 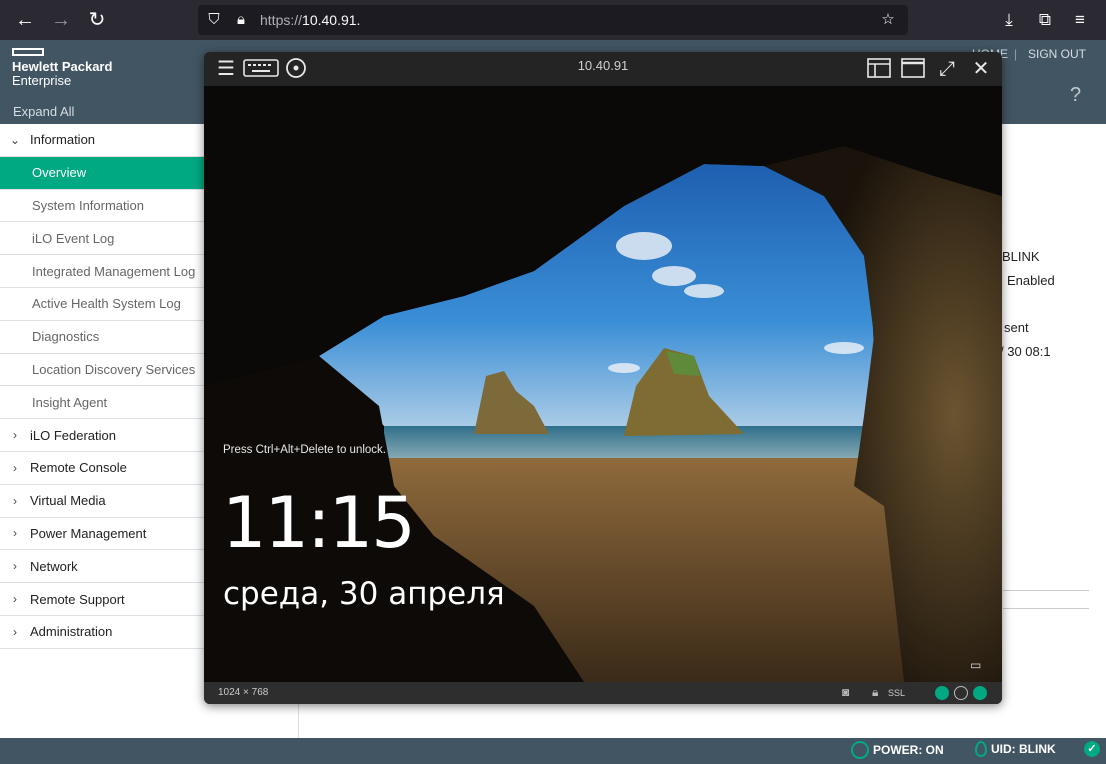 What do you see at coordinates (61, 20) in the screenshot?
I see `forward-arrow-icon: →` at bounding box center [61, 20].